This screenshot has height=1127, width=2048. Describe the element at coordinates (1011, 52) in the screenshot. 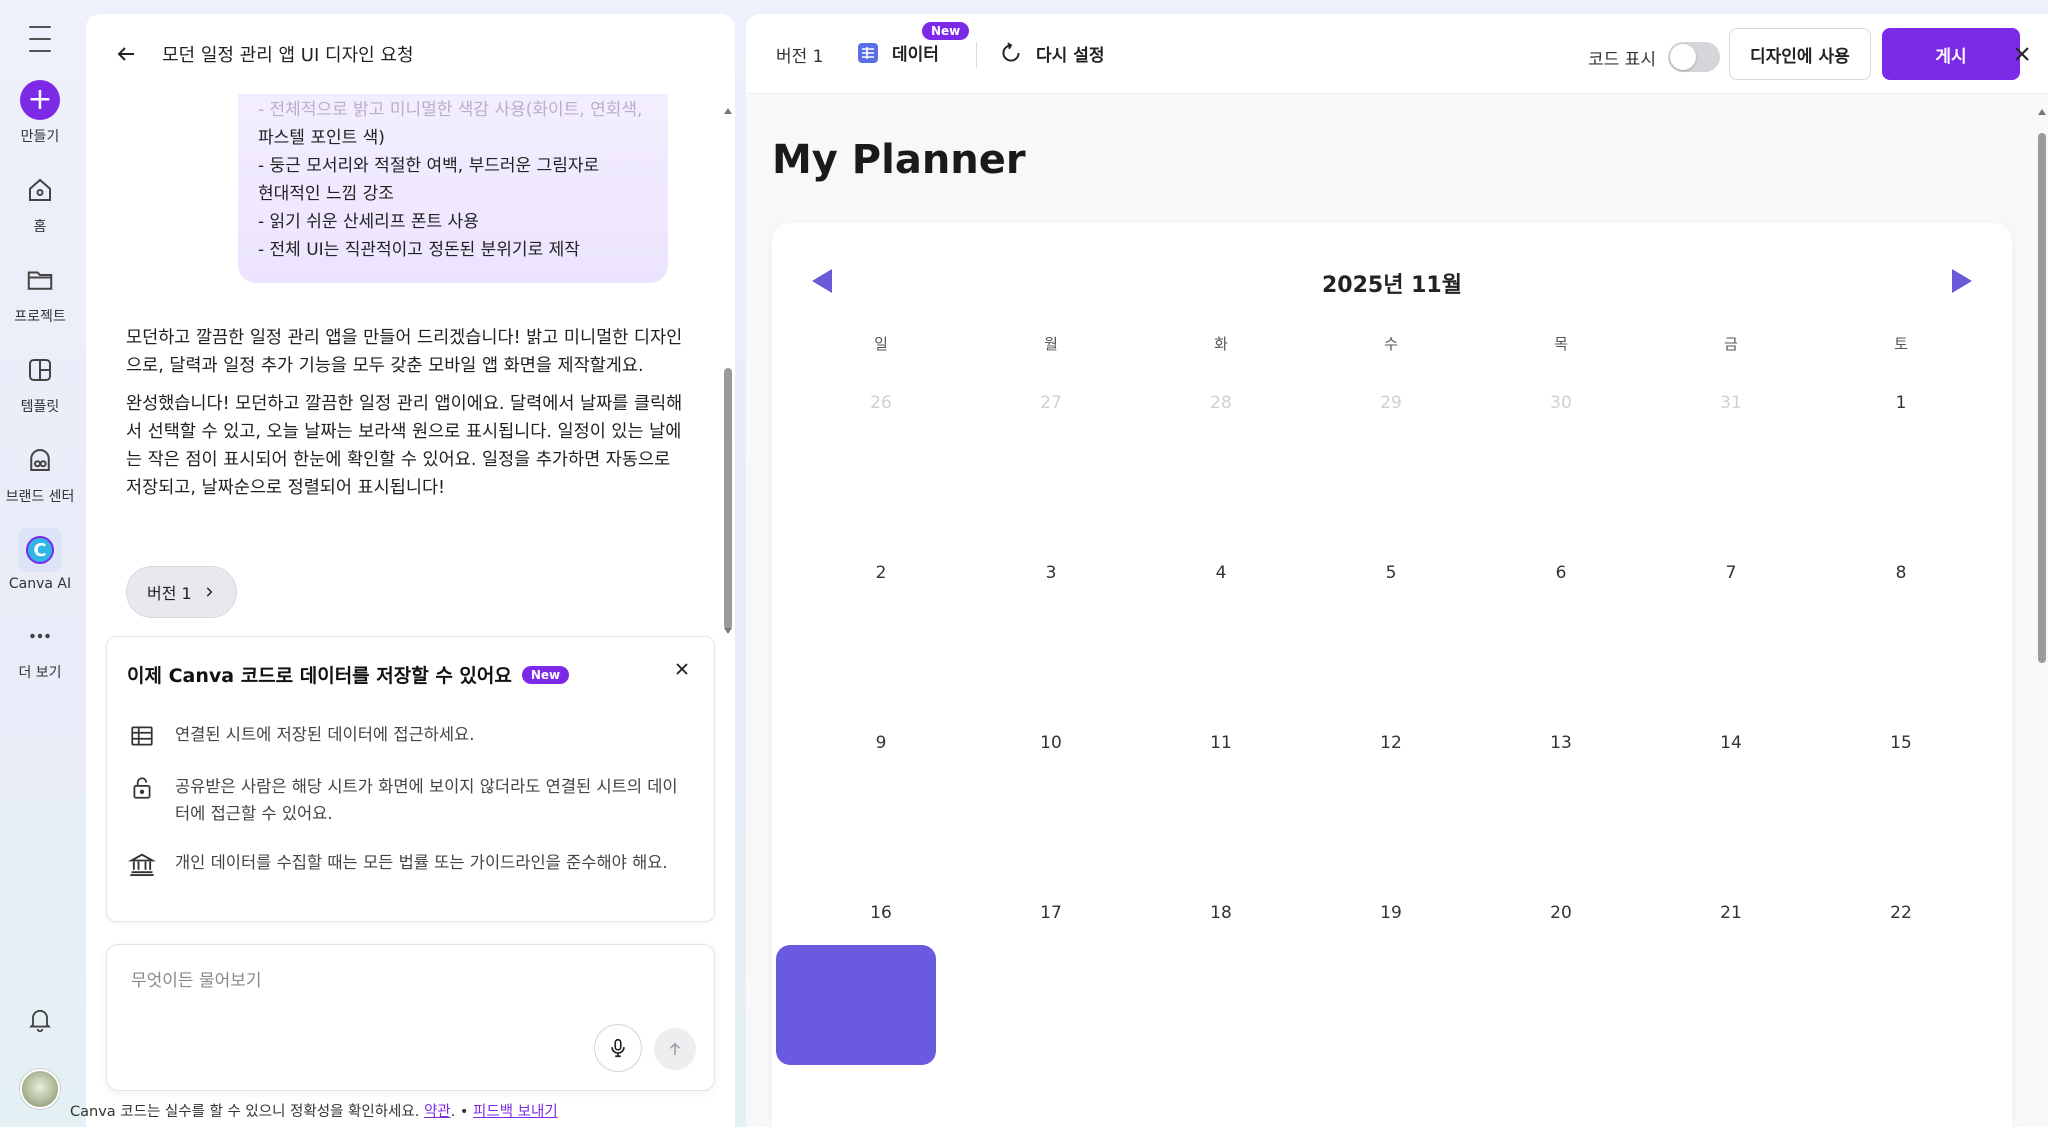

I see `refresh-icon` at that location.